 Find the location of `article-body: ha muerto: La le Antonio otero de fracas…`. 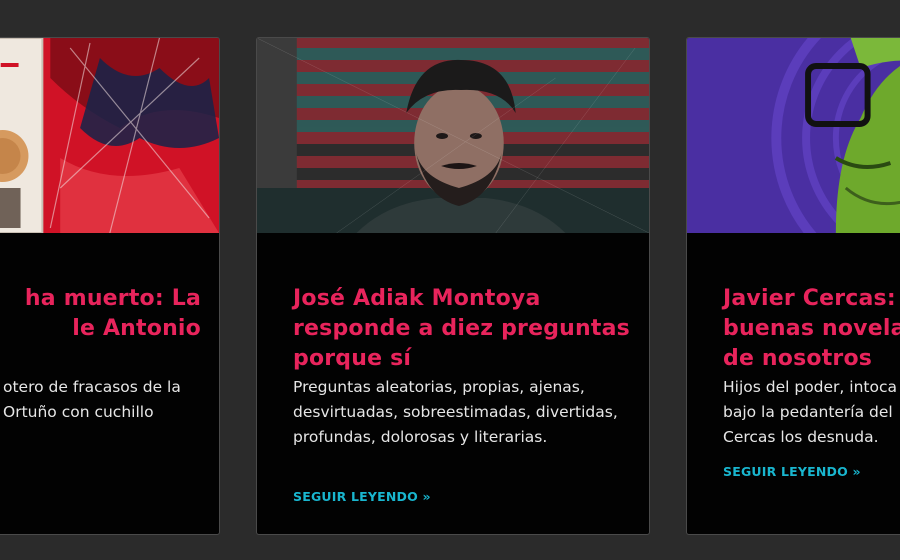

article-body: ha muerto: La le Antonio otero de fracas… is located at coordinates (109, 383).